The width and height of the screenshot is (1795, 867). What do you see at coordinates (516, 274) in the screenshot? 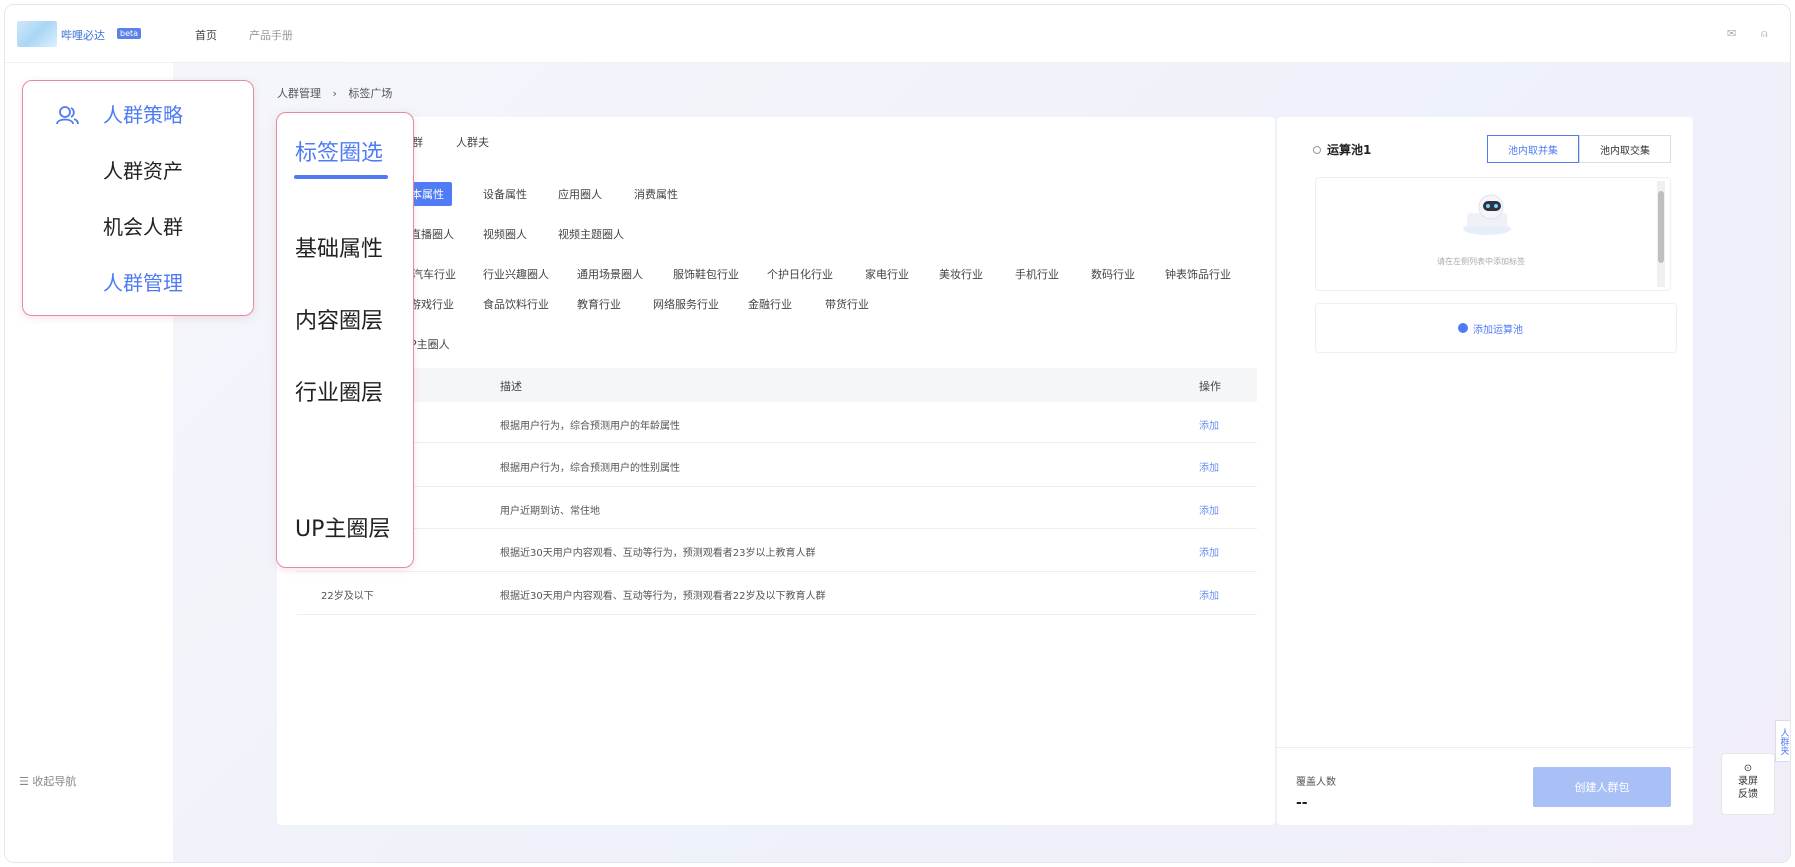
I see `chip-industry: 行业兴趣圈人` at bounding box center [516, 274].